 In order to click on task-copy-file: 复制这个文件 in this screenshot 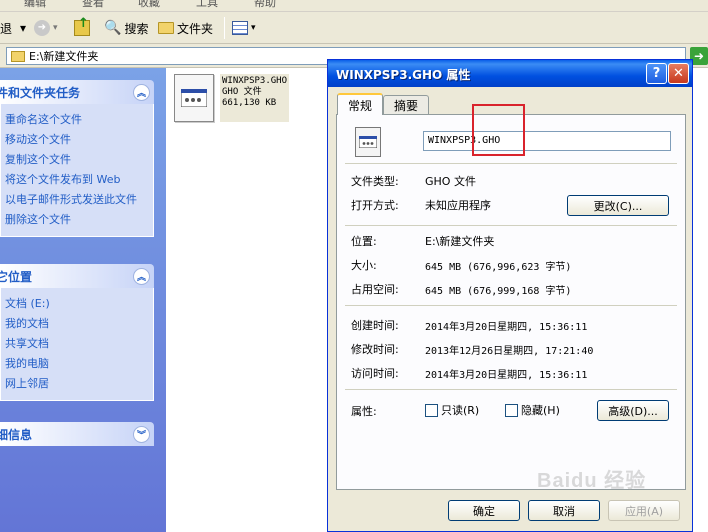, I will do `click(77, 160)`.